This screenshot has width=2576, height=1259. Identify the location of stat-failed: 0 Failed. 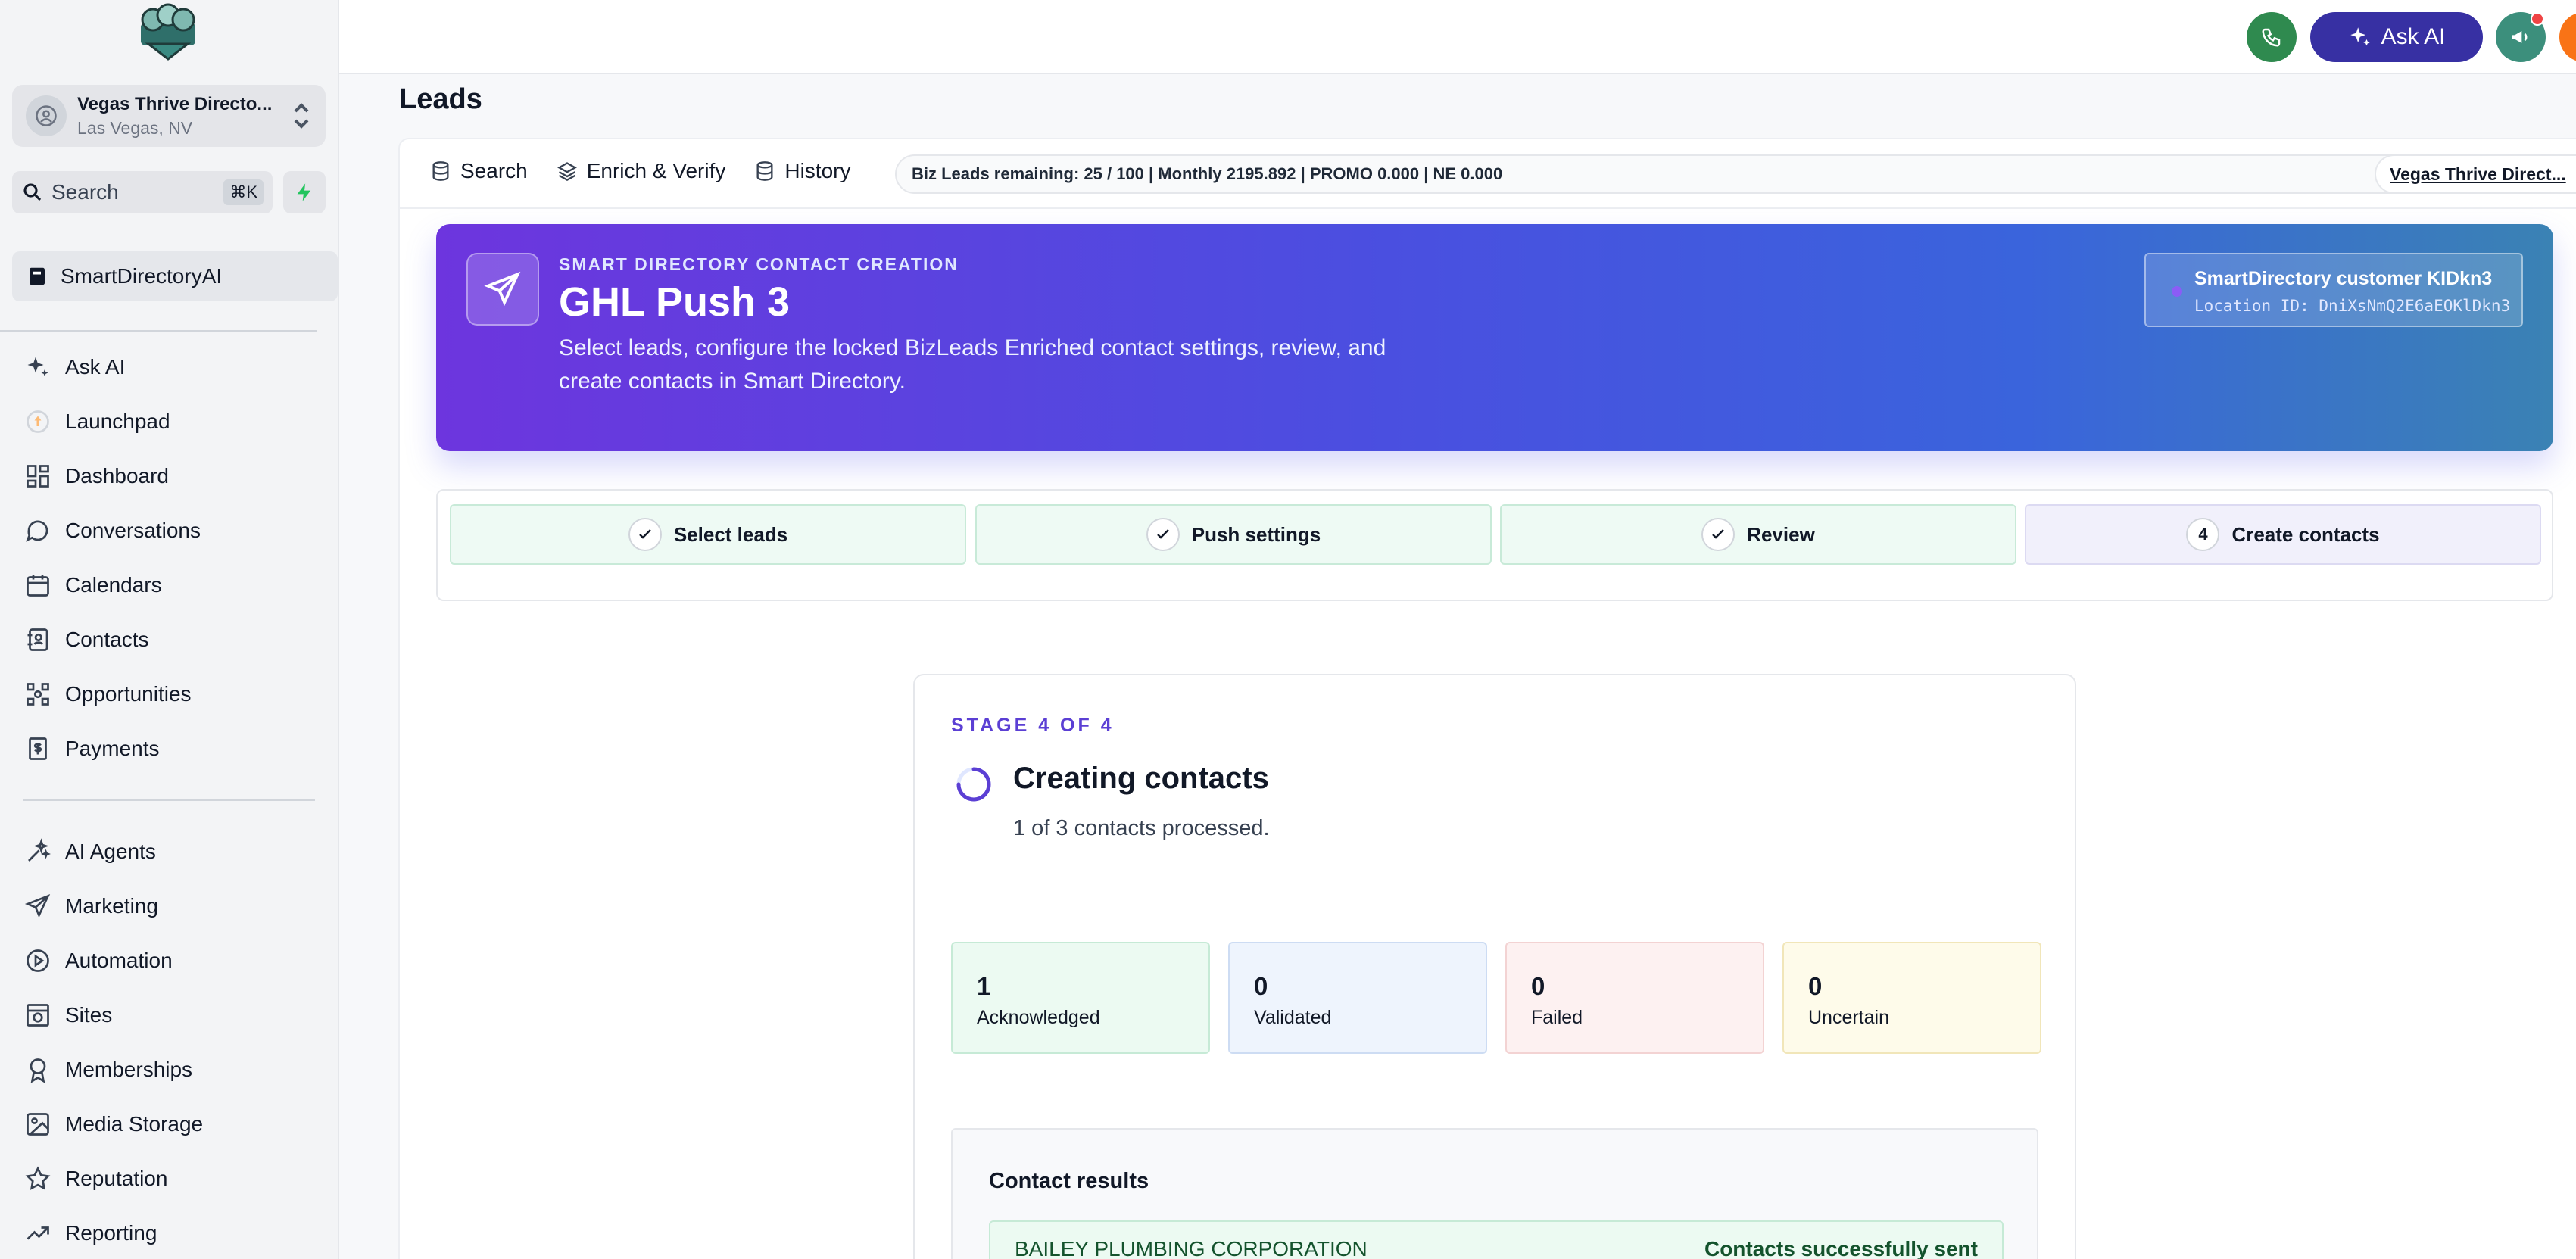
(1634, 998).